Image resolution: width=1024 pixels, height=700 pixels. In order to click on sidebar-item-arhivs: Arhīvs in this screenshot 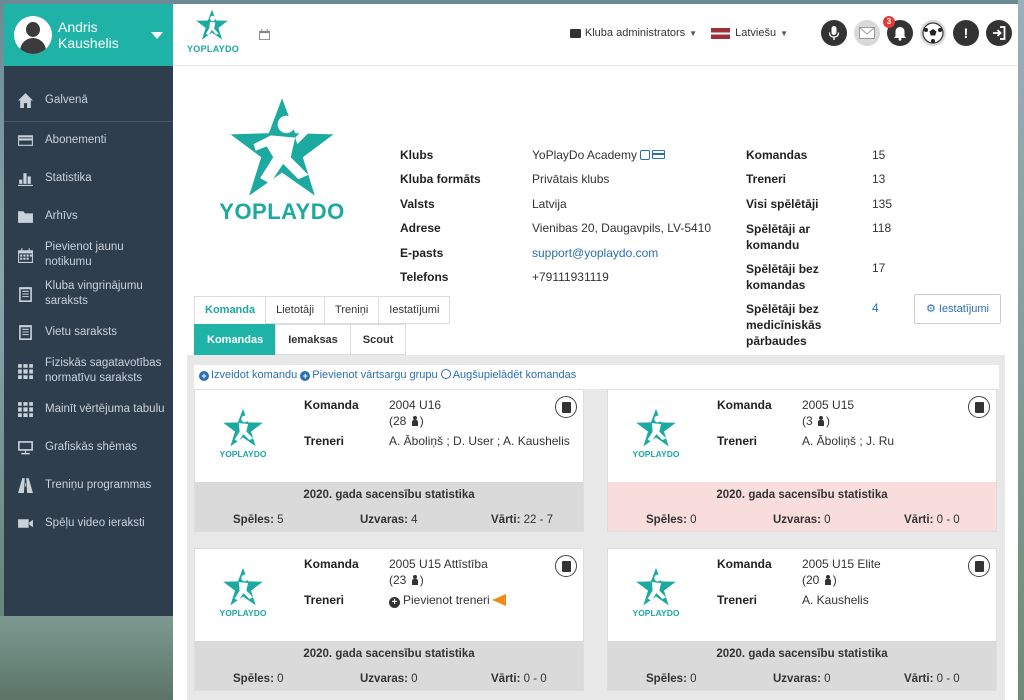, I will do `click(88, 217)`.